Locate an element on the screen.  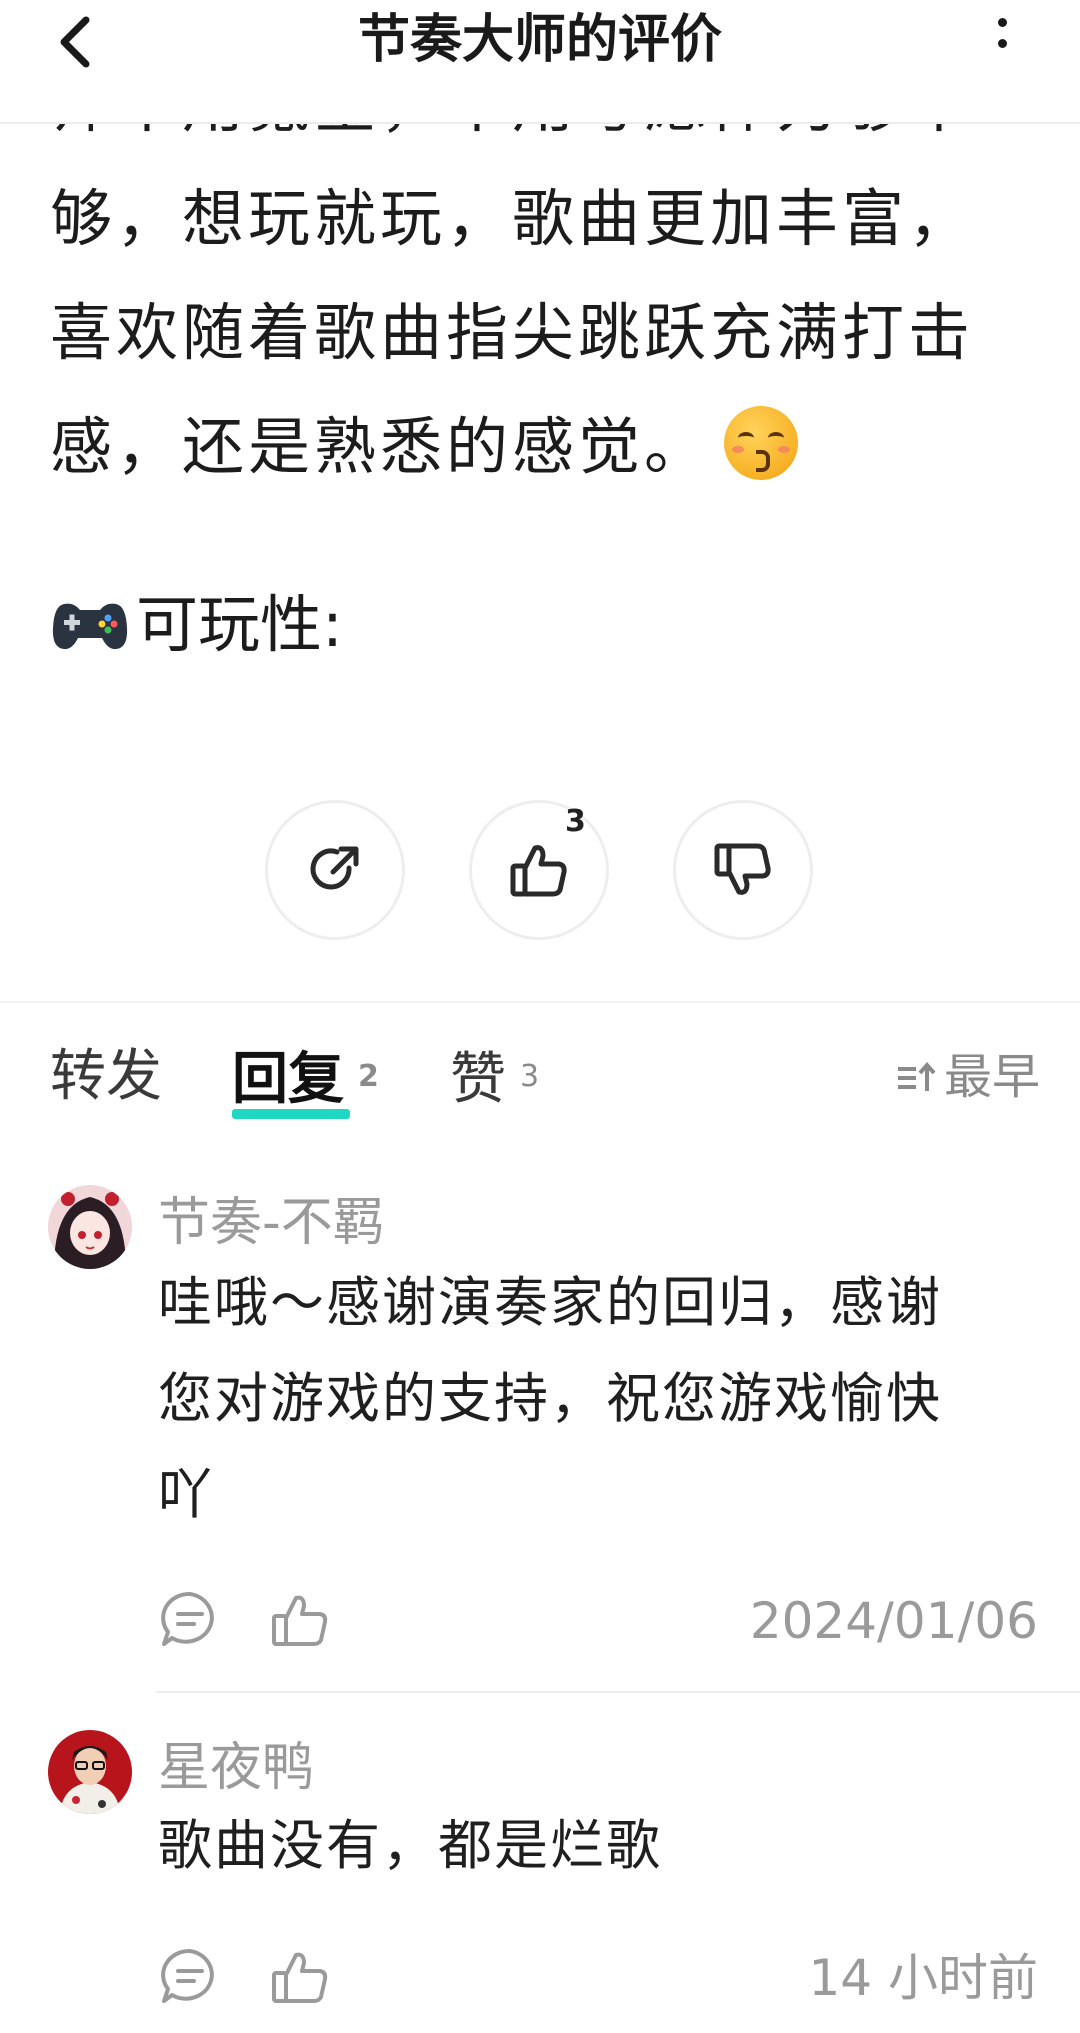
thumbs-down-icon is located at coordinates (742, 869).